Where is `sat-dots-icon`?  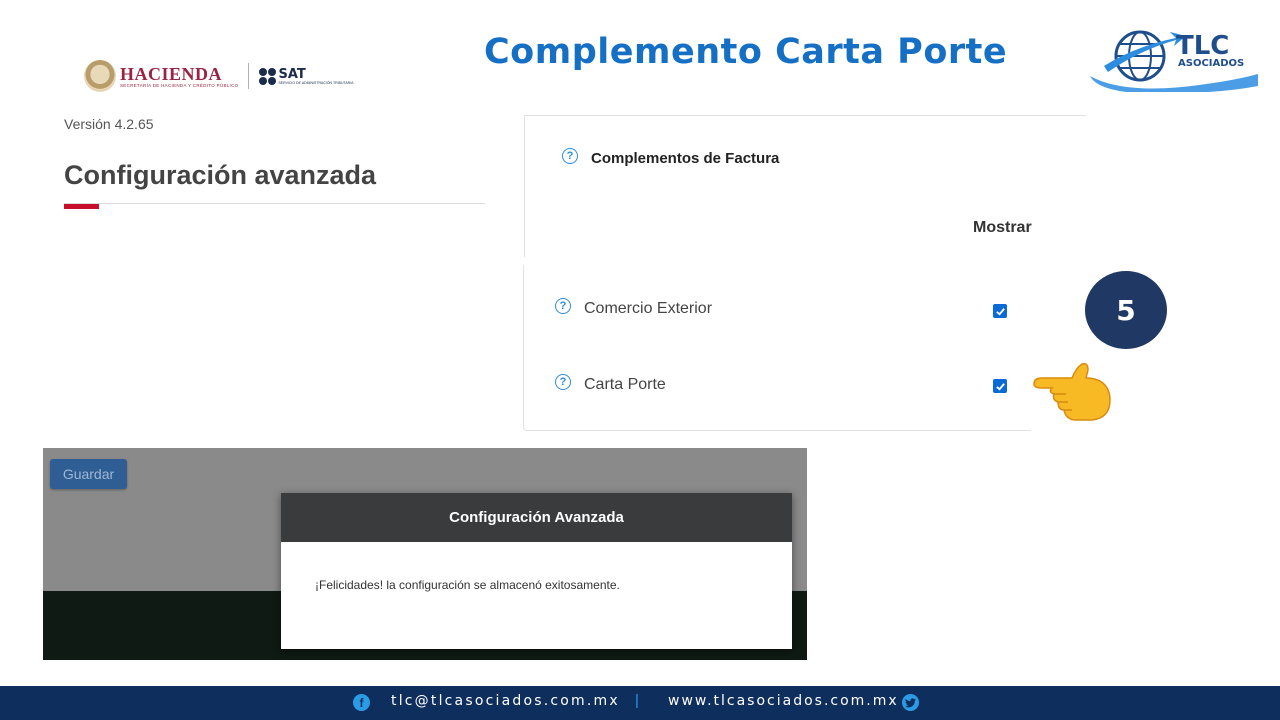
sat-dots-icon is located at coordinates (268, 76).